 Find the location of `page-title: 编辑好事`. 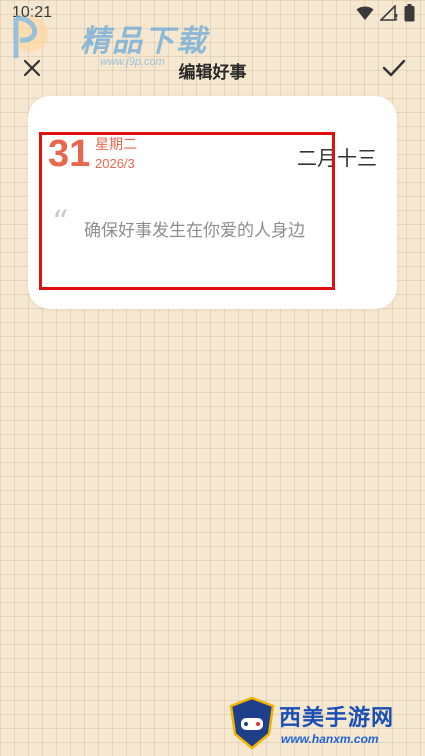

page-title: 编辑好事 is located at coordinates (212, 73).